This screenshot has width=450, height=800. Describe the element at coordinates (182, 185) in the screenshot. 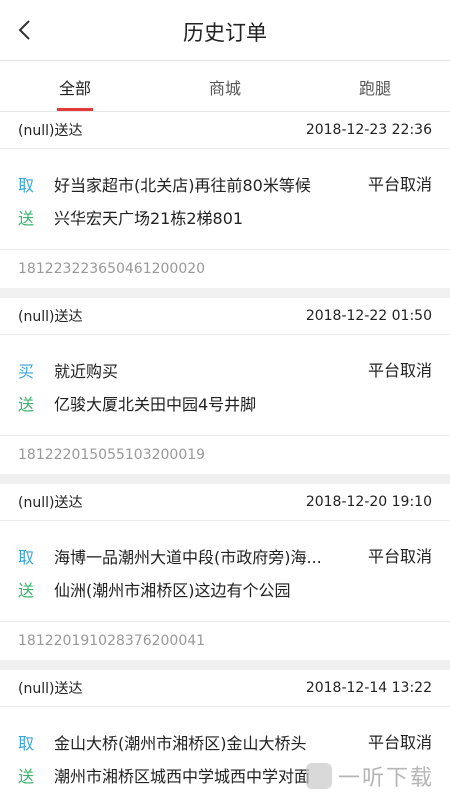

I see `pickup-address: 好当家超市(北关店)再往前80米等候` at that location.